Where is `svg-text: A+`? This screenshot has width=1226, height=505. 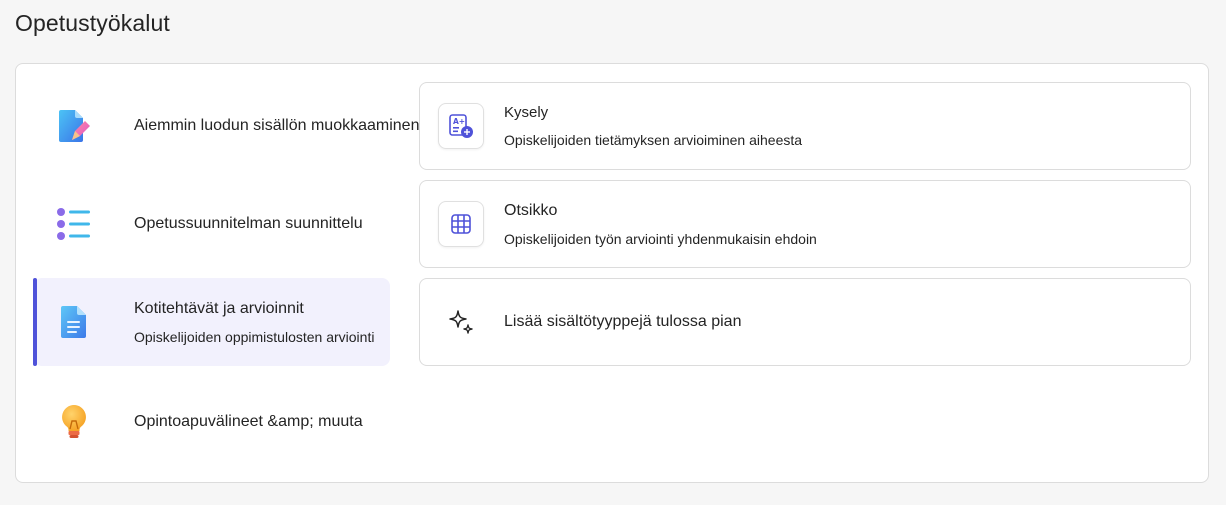
svg-text: A+ is located at coordinates (459, 121).